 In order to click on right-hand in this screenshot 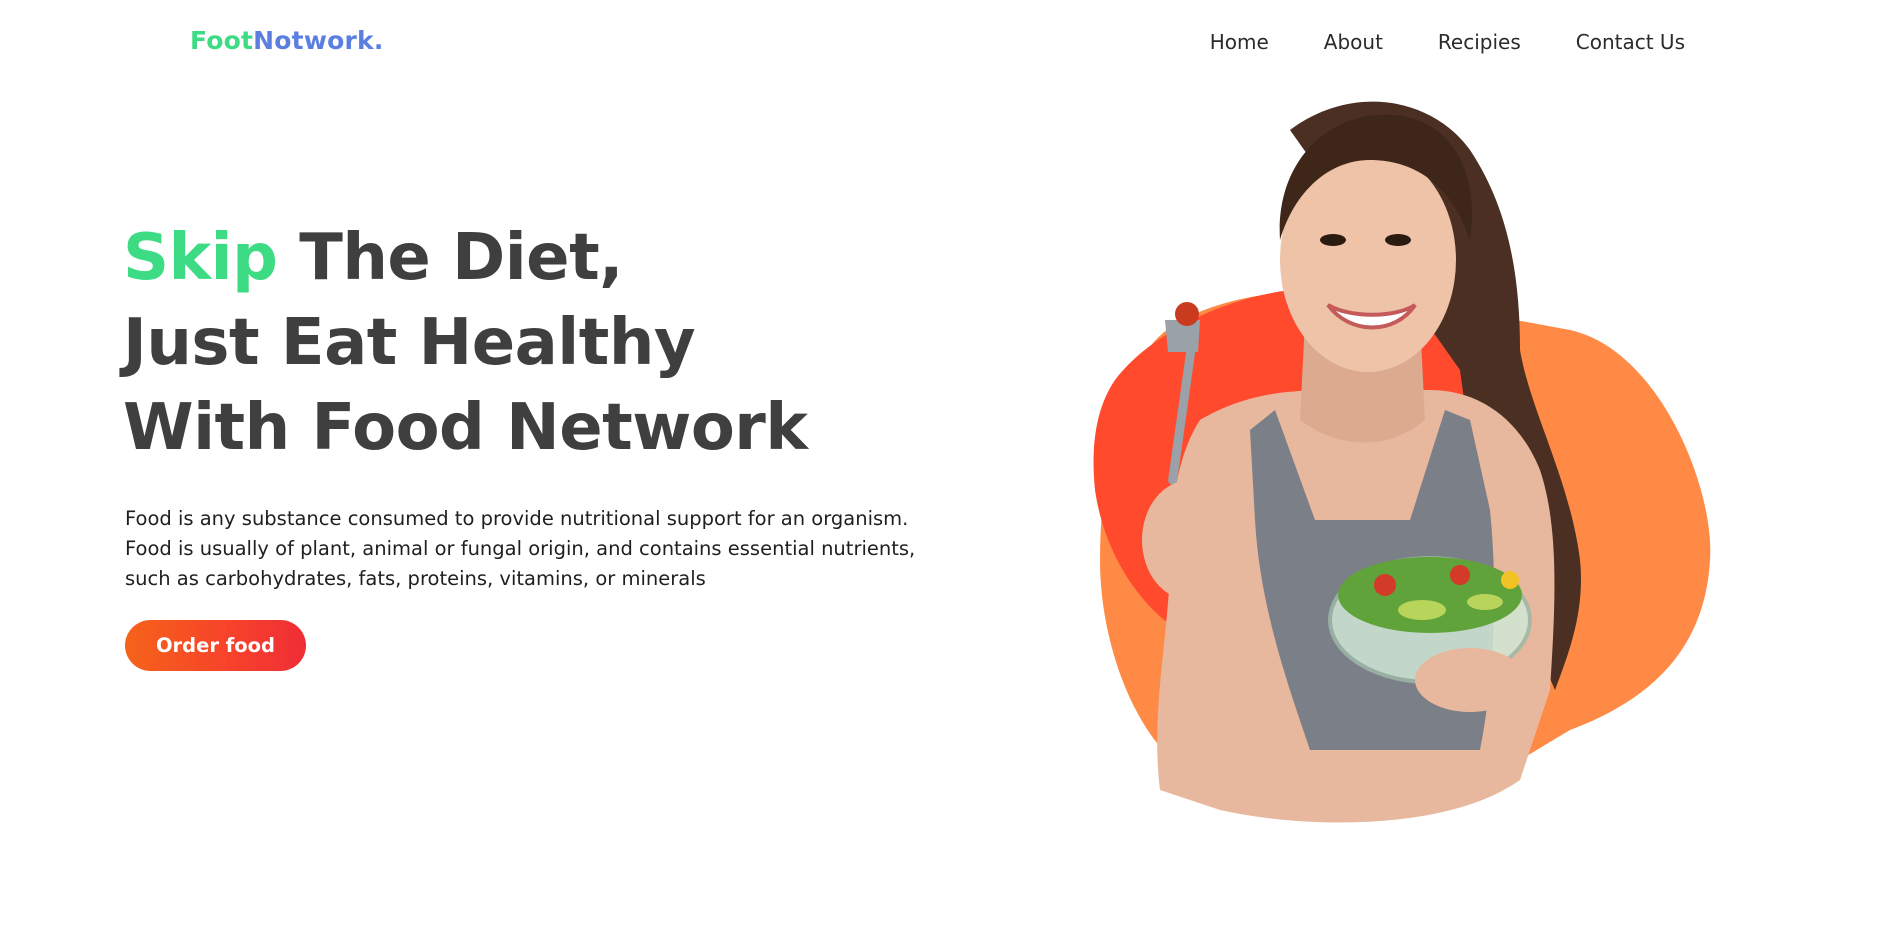, I will do `click(1470, 680)`.